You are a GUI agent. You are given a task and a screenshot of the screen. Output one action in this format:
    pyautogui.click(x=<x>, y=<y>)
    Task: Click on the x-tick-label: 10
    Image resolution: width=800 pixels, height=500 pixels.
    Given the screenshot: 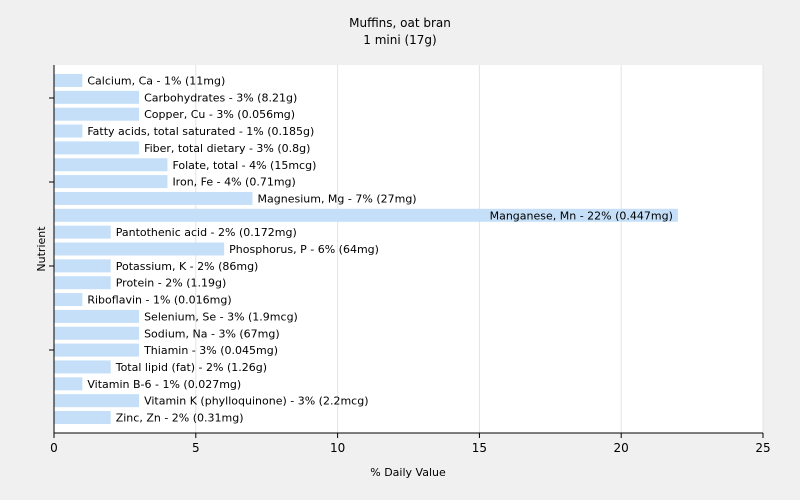 What is the action you would take?
    pyautogui.click(x=337, y=448)
    